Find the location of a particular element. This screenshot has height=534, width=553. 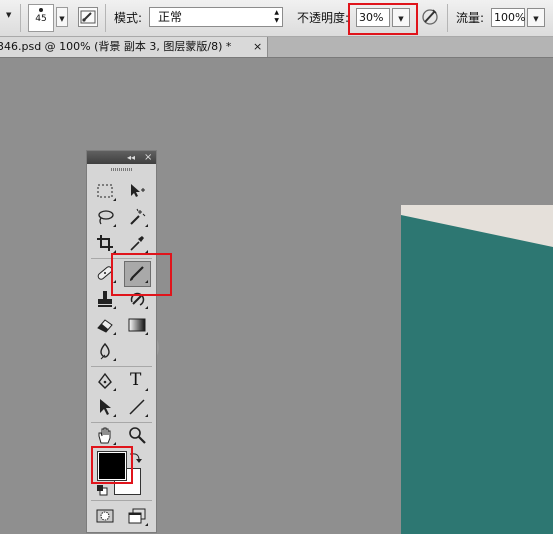

magnifier-icon is located at coordinates (137, 435).